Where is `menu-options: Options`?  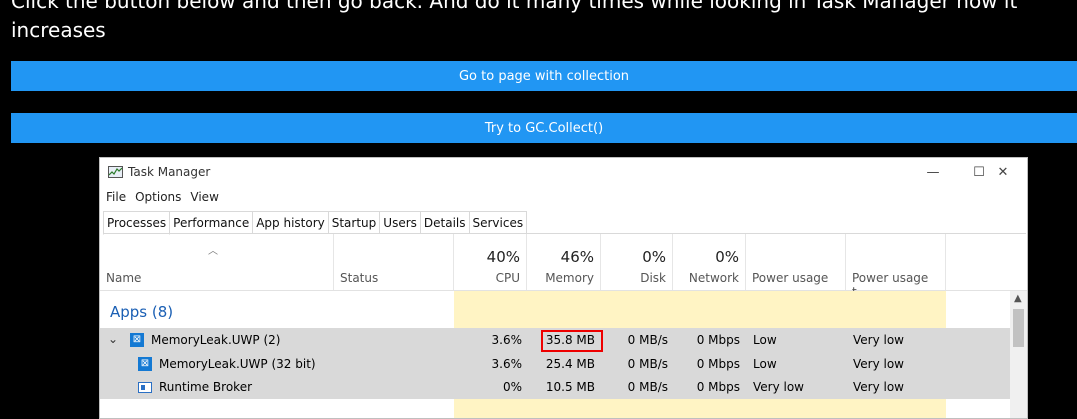
menu-options: Options is located at coordinates (161, 197).